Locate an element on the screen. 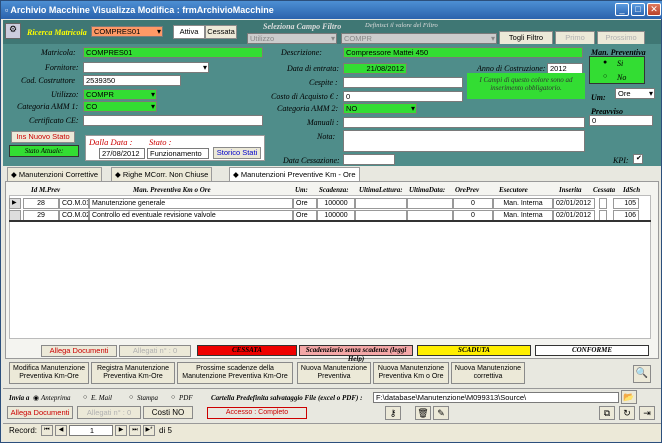  dalla-data-input: 27/08/2012 is located at coordinates (122, 153).